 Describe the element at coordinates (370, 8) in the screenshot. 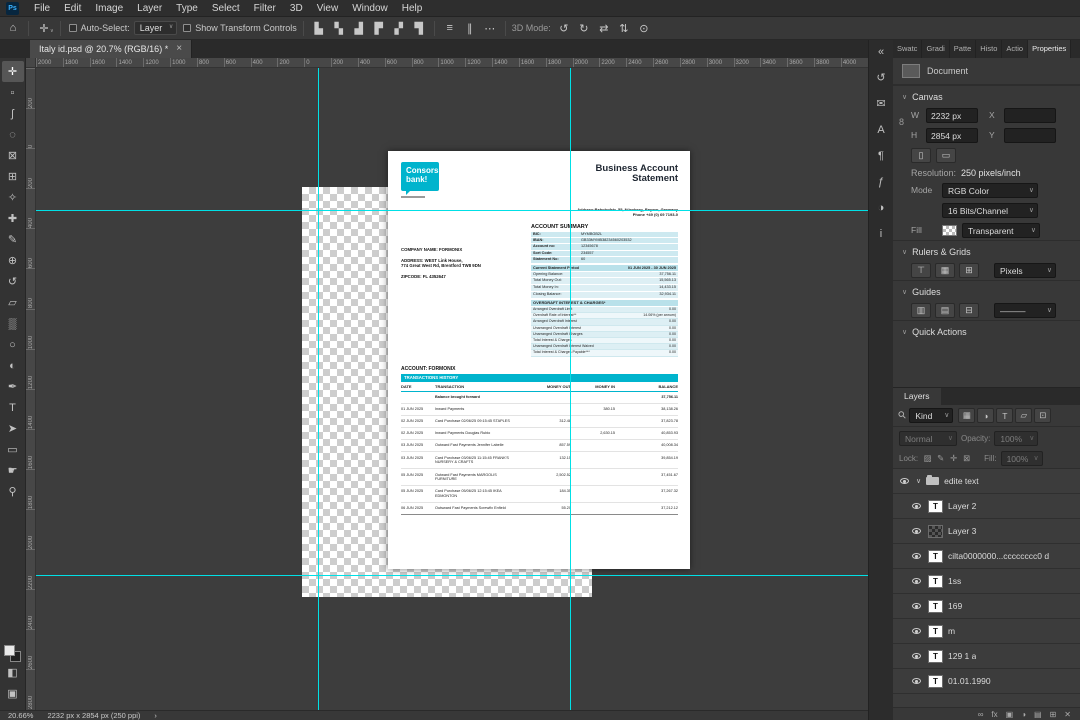

I see `menu-item-window: Window` at that location.